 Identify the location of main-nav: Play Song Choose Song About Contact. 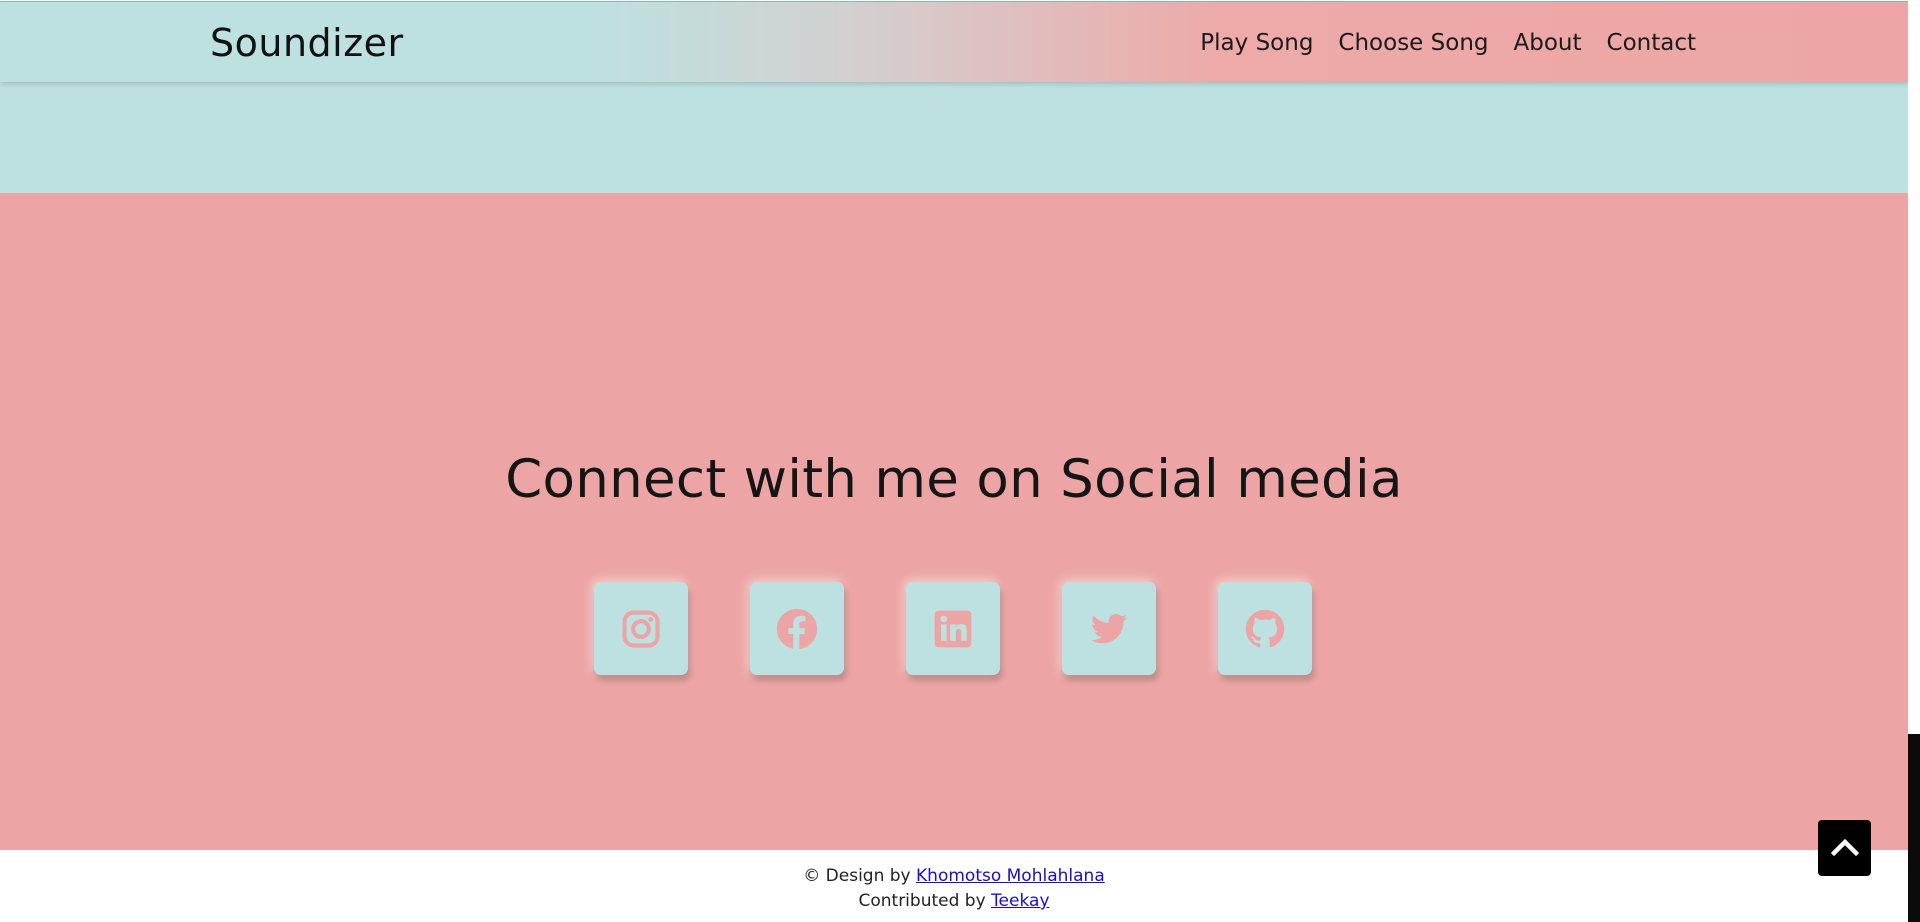
(1448, 43).